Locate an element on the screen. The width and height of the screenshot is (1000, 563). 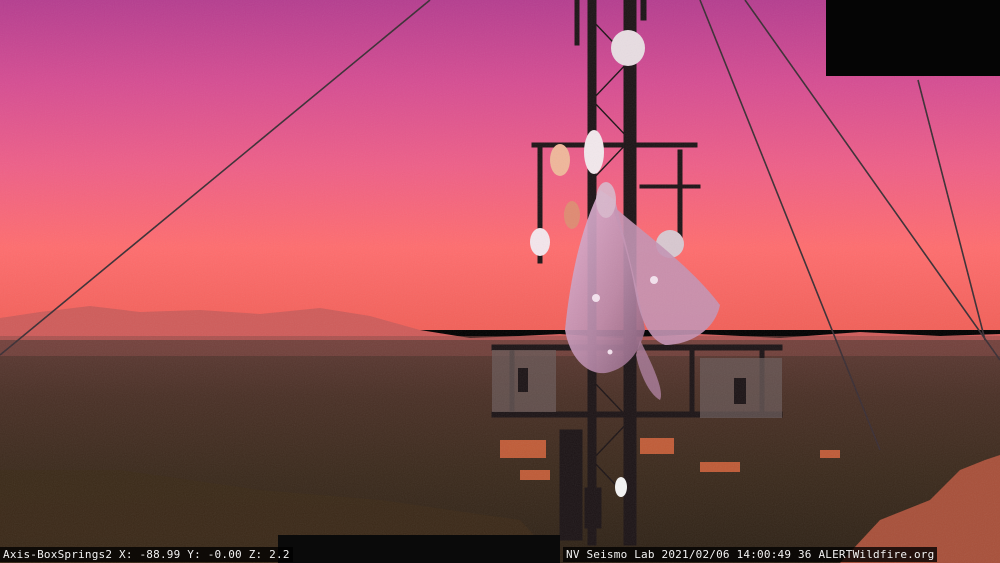
y-value: -0.00 is located at coordinates (224, 554).